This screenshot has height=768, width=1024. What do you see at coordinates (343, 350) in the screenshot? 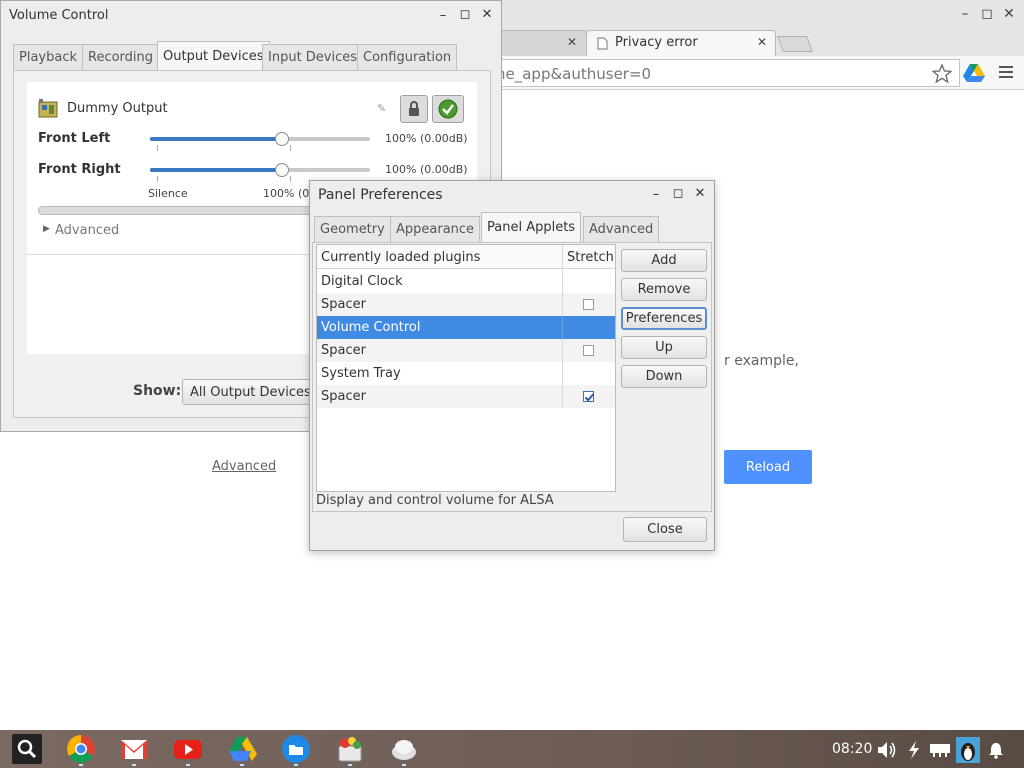
I see `plugin-name: Spacer` at bounding box center [343, 350].